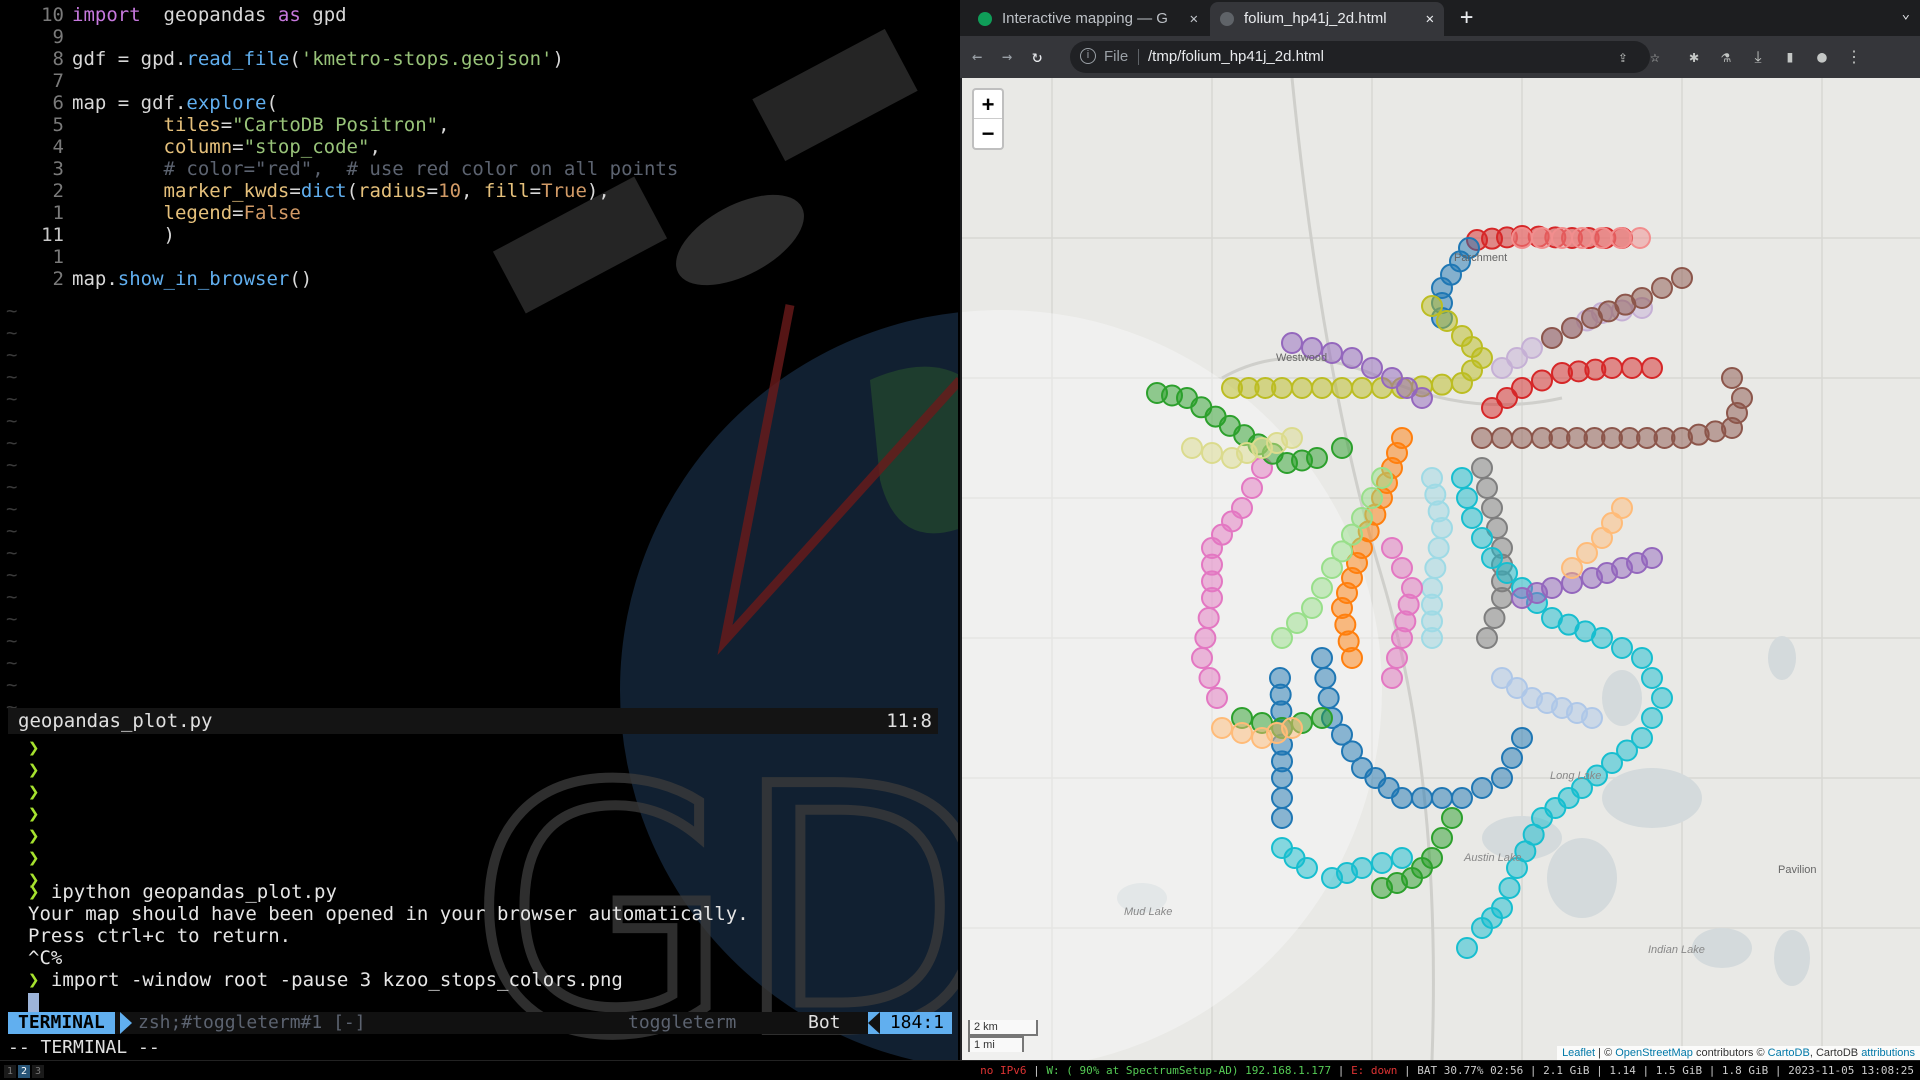 This screenshot has height=1080, width=1920. What do you see at coordinates (1694, 57) in the screenshot?
I see `extensions-icon: ✱` at bounding box center [1694, 57].